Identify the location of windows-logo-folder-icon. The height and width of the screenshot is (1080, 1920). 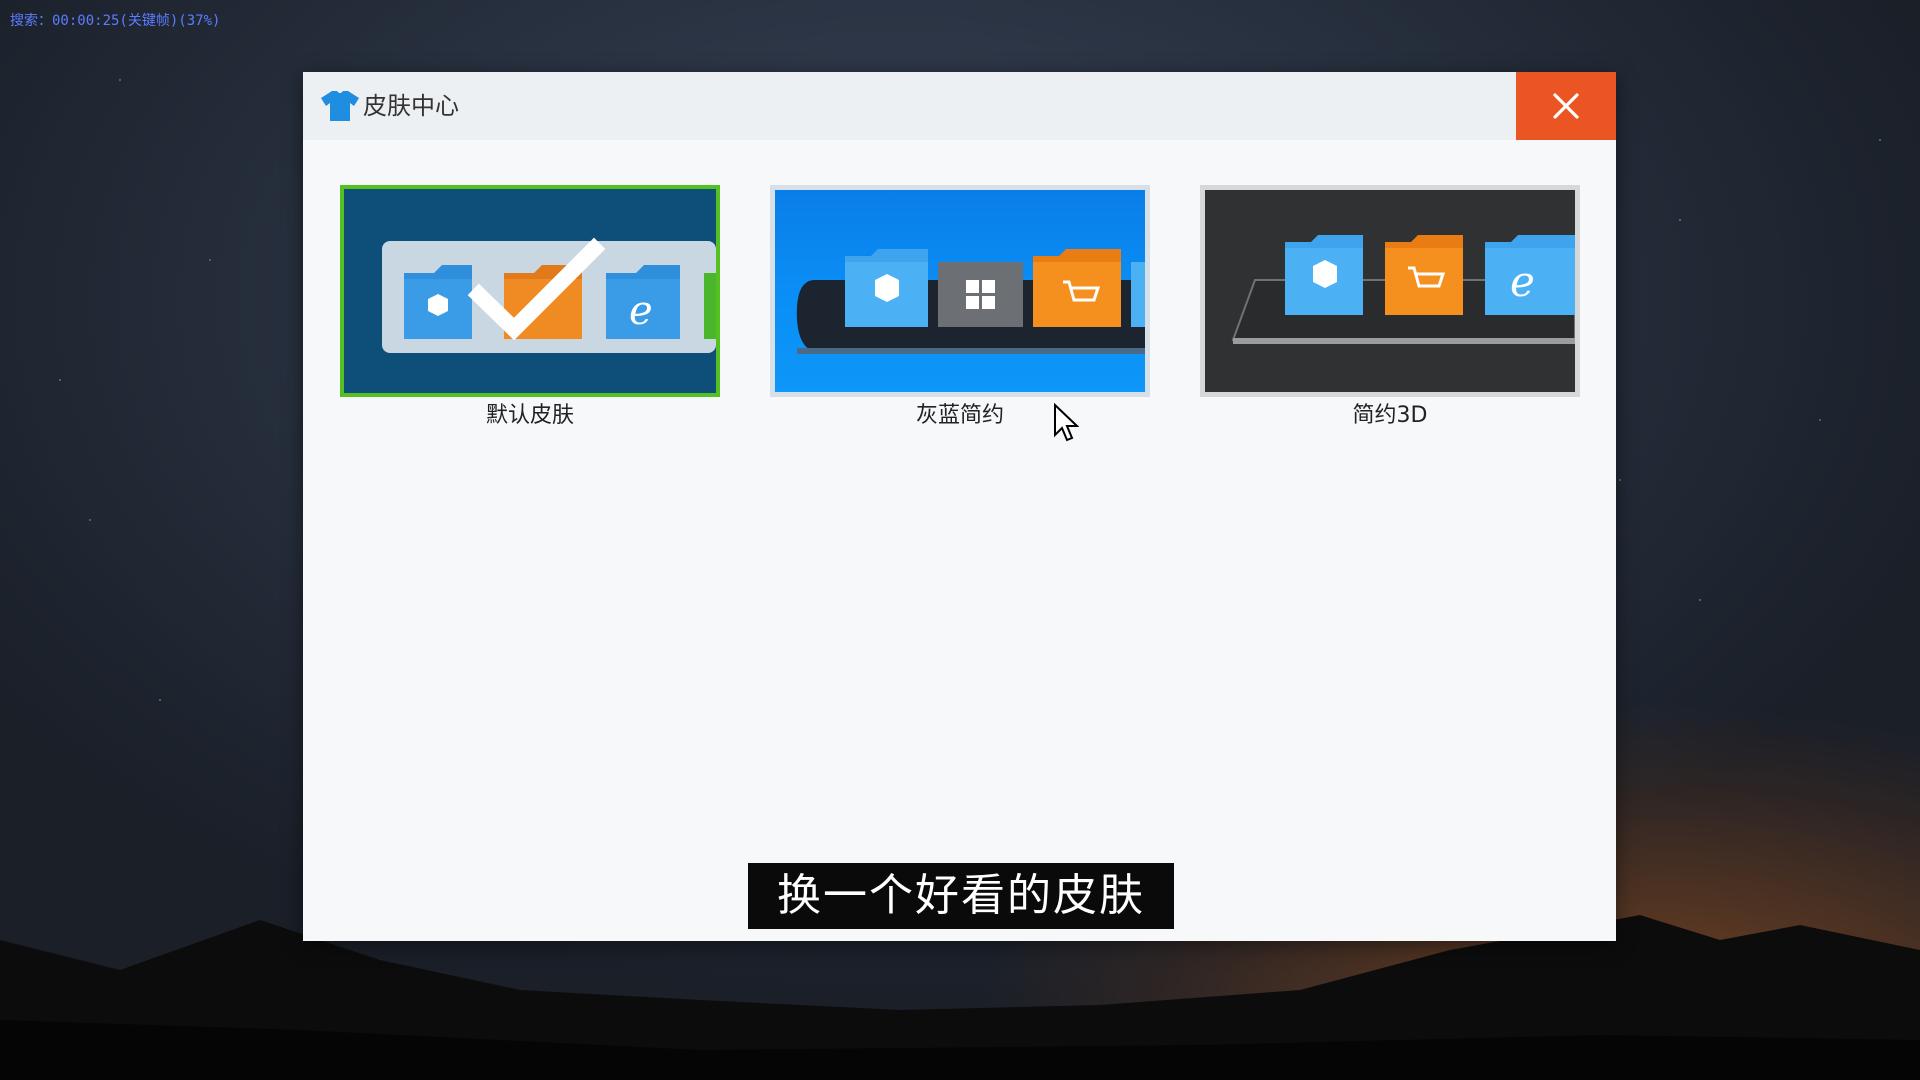
(980, 294).